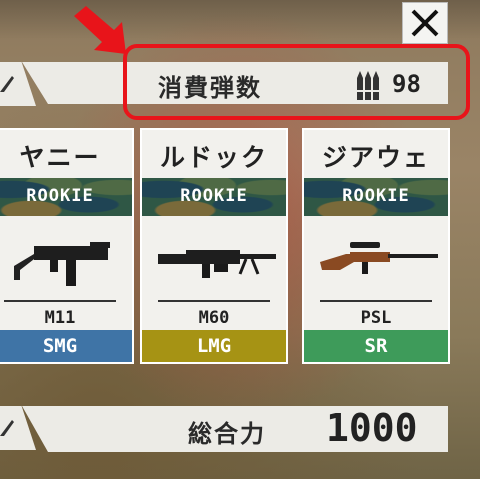 This screenshot has height=479, width=480. What do you see at coordinates (62, 264) in the screenshot?
I see `smg-weapon-icon` at bounding box center [62, 264].